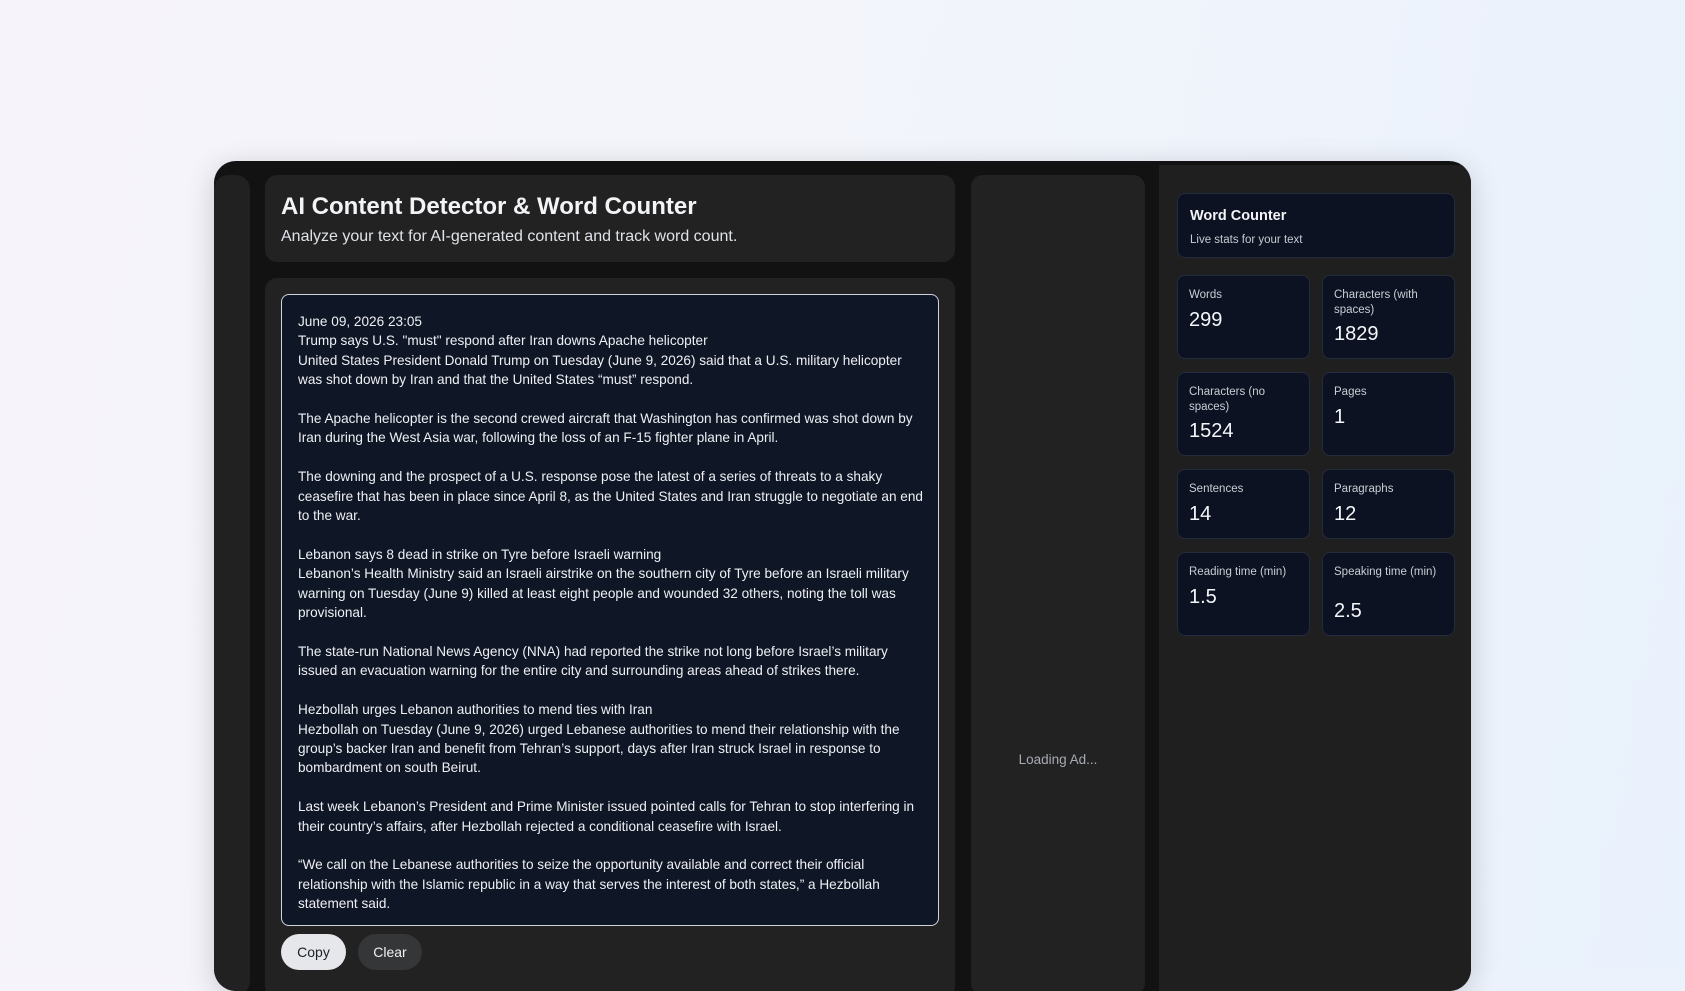 This screenshot has height=991, width=1685. I want to click on stat-label: Reading time (min), so click(1238, 572).